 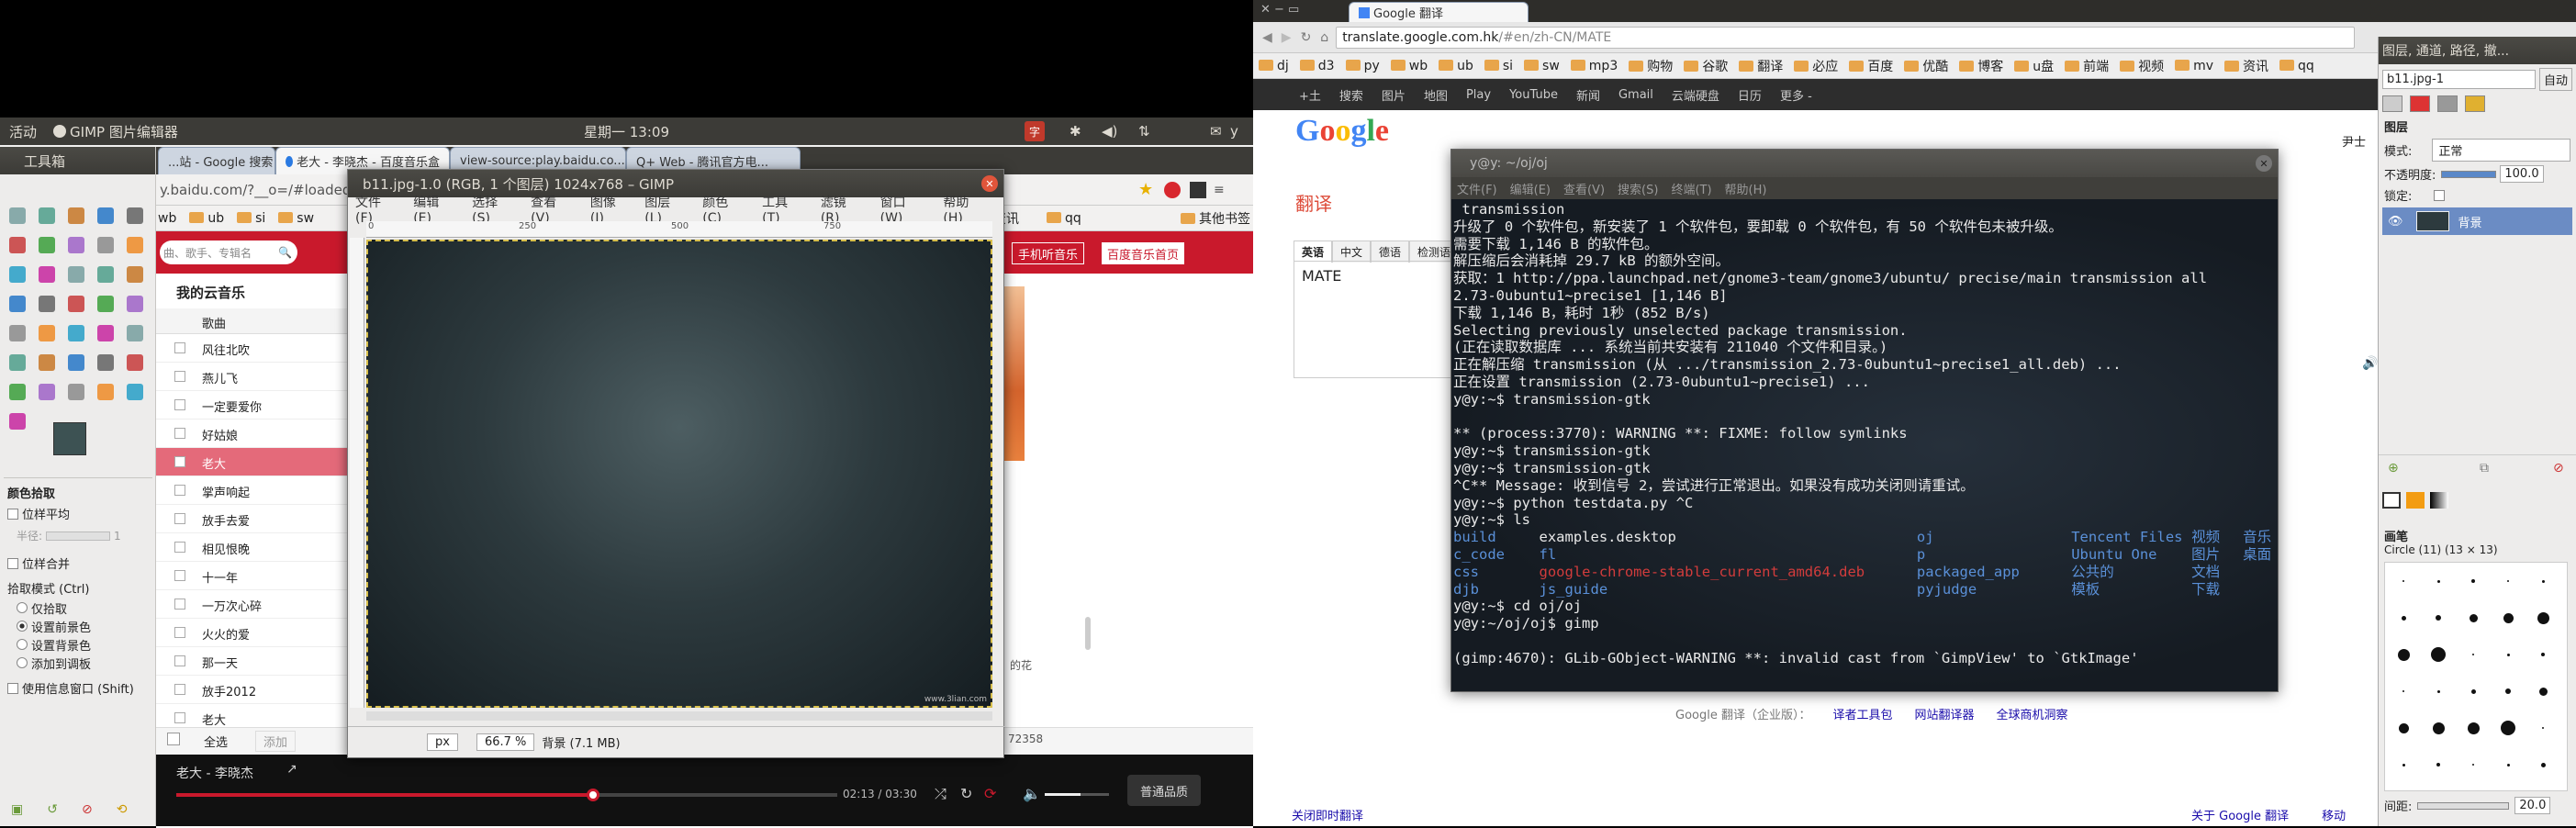 What do you see at coordinates (1219, 190) in the screenshot?
I see `menu-icon: ≡` at bounding box center [1219, 190].